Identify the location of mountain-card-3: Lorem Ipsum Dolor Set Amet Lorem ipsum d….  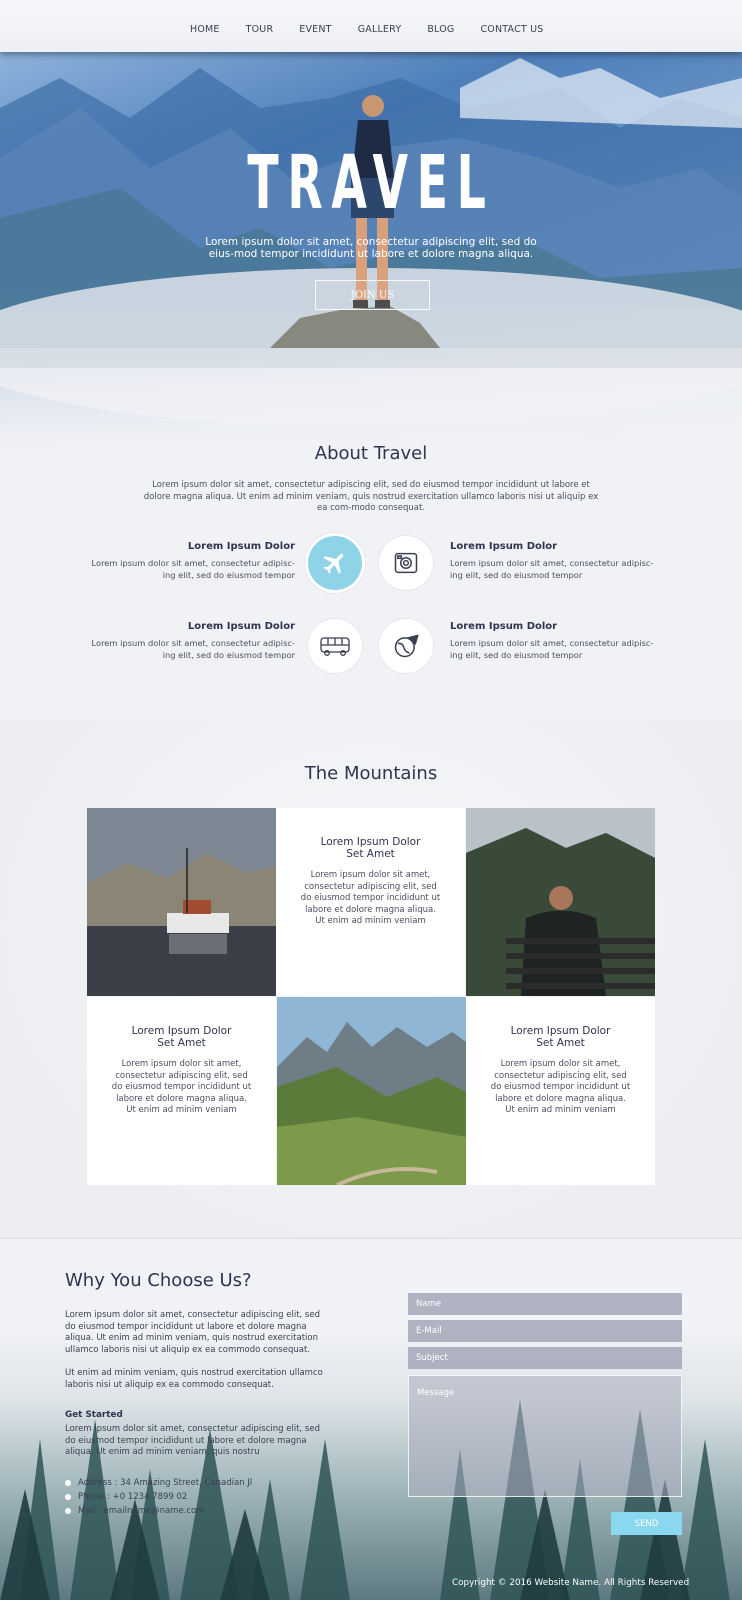
(560, 1091).